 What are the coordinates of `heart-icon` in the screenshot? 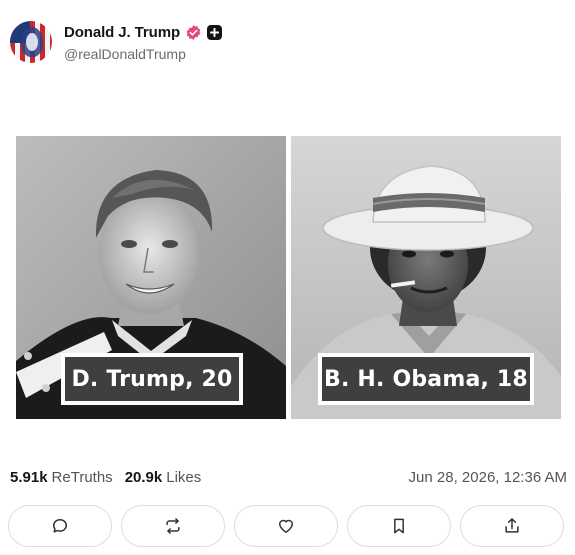 It's located at (286, 526).